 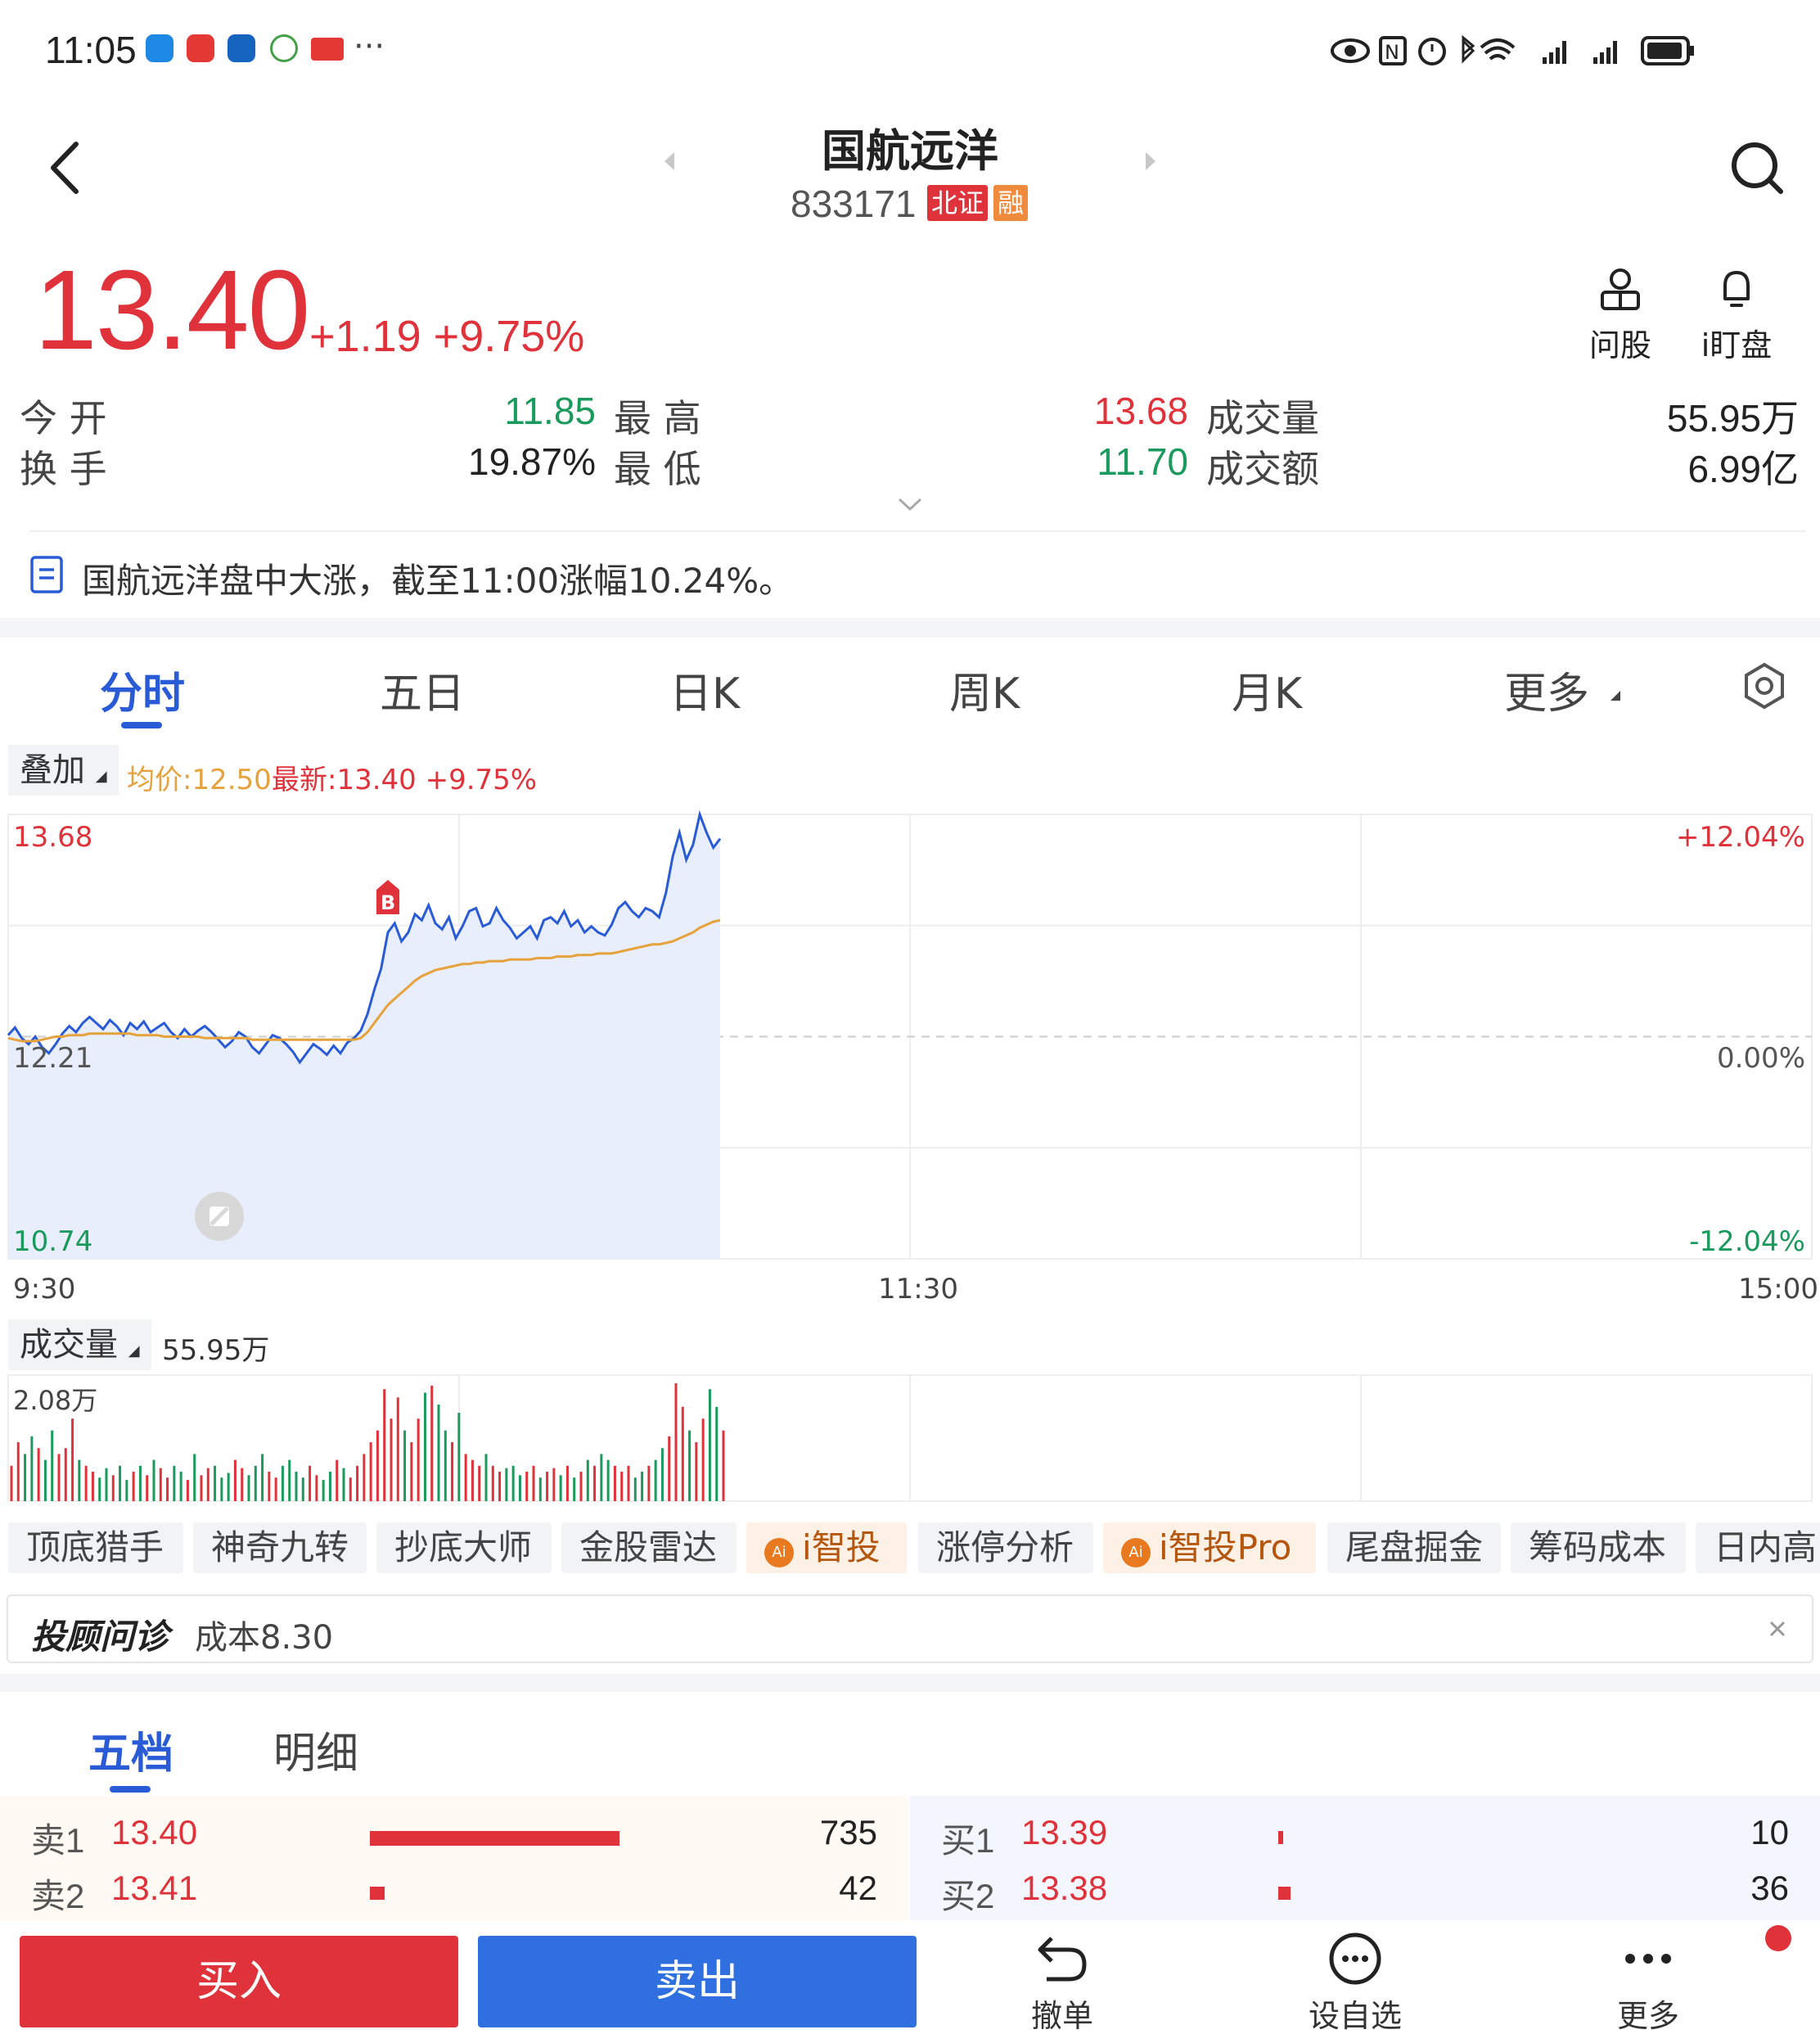 What do you see at coordinates (910, 1628) in the screenshot?
I see `advisor-banner: 投顾问诊 成本8.30` at bounding box center [910, 1628].